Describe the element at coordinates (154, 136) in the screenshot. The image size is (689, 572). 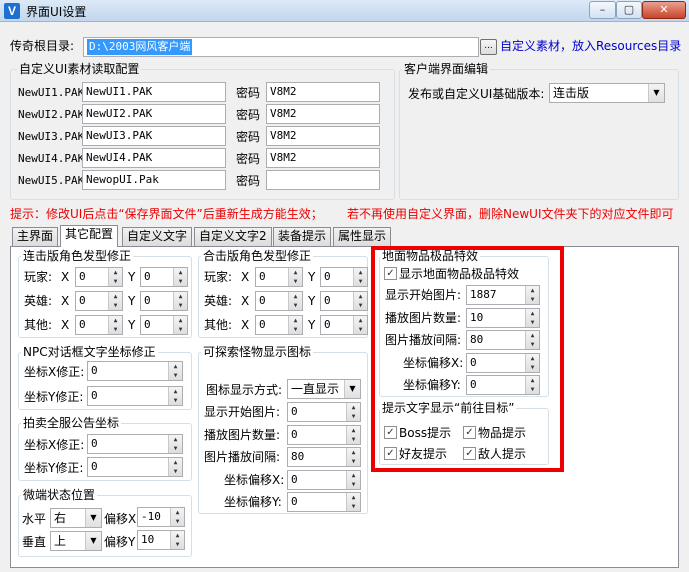
I see `ui-row-file-input: NewUI3.PAK` at that location.